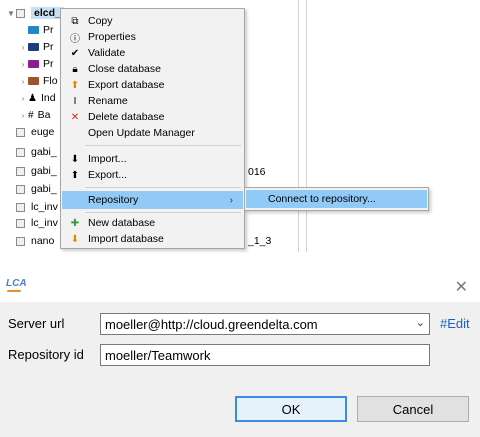 This screenshot has height=437, width=480. Describe the element at coordinates (211, 324) in the screenshot. I see `server-url-value: moeller@http://cloud.greendelta.com` at that location.